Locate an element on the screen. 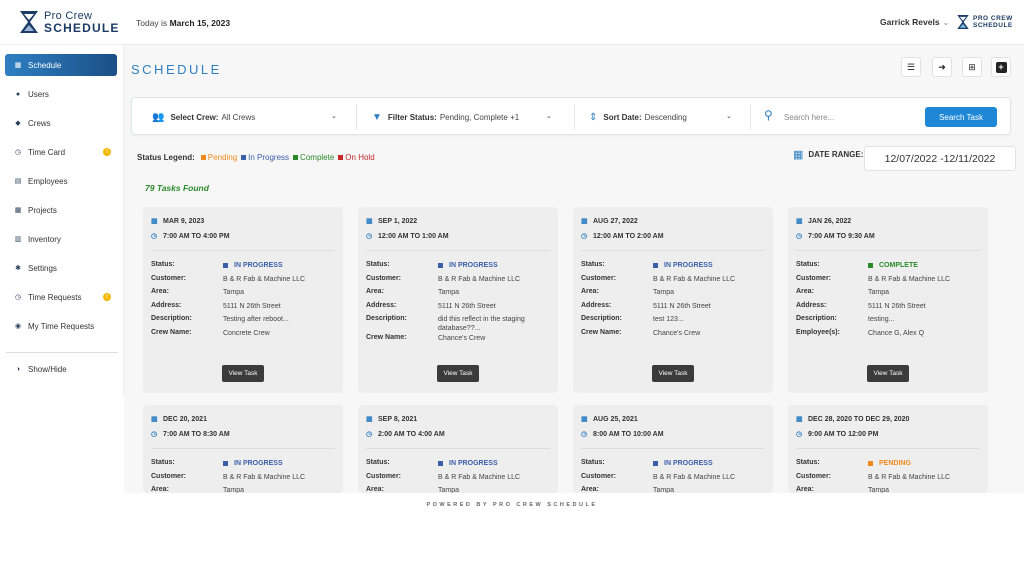 Image resolution: width=1024 pixels, height=576 pixels. sidebar-item-employees: ▤ Employees is located at coordinates (61, 181).